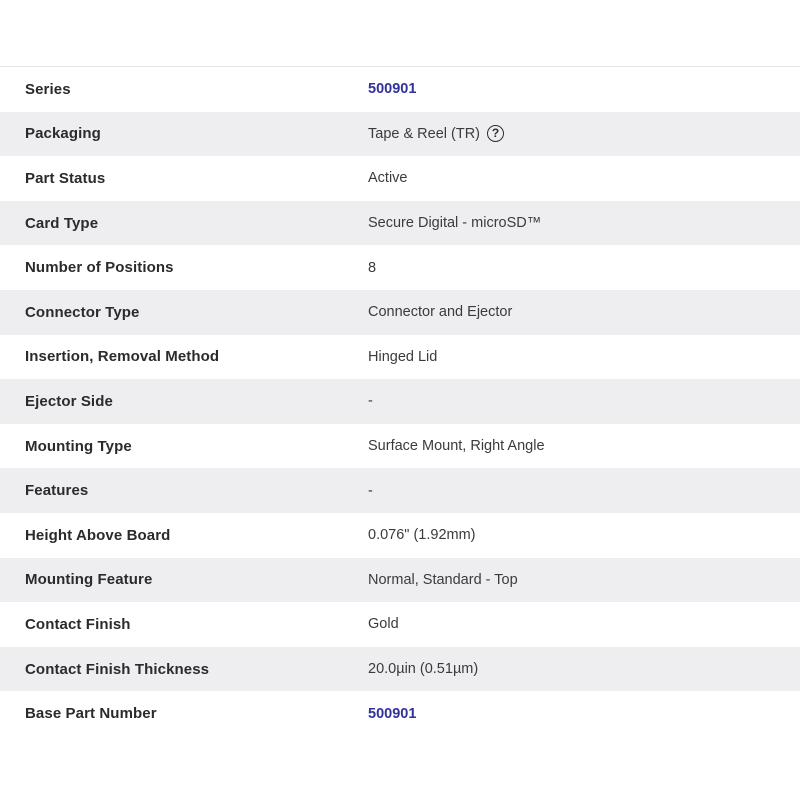 The image size is (800, 800). I want to click on table-row: Connector Type Connector and Ejector, so click(400, 312).